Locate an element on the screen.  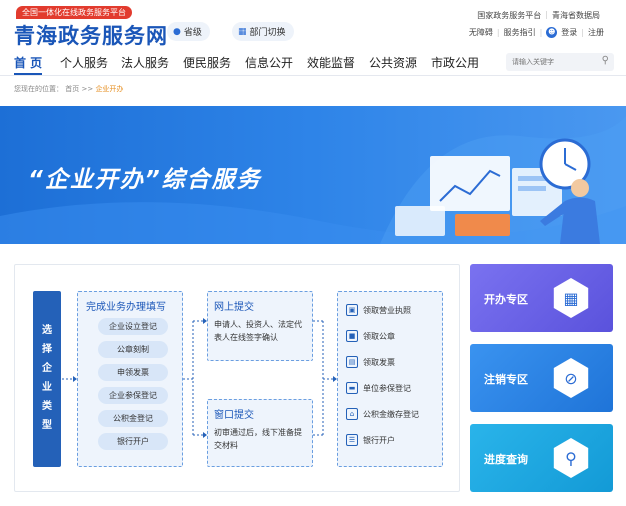
nav-convenience: 便民服务 is located at coordinates (207, 62).